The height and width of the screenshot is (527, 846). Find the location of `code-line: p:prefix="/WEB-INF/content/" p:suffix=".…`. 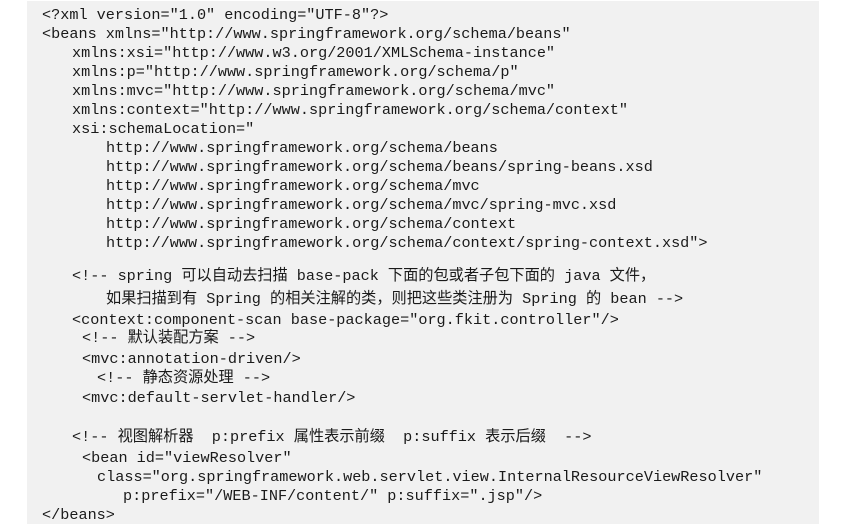

code-line: p:prefix="/WEB-INF/content/" p:suffix=".… is located at coordinates (333, 496).